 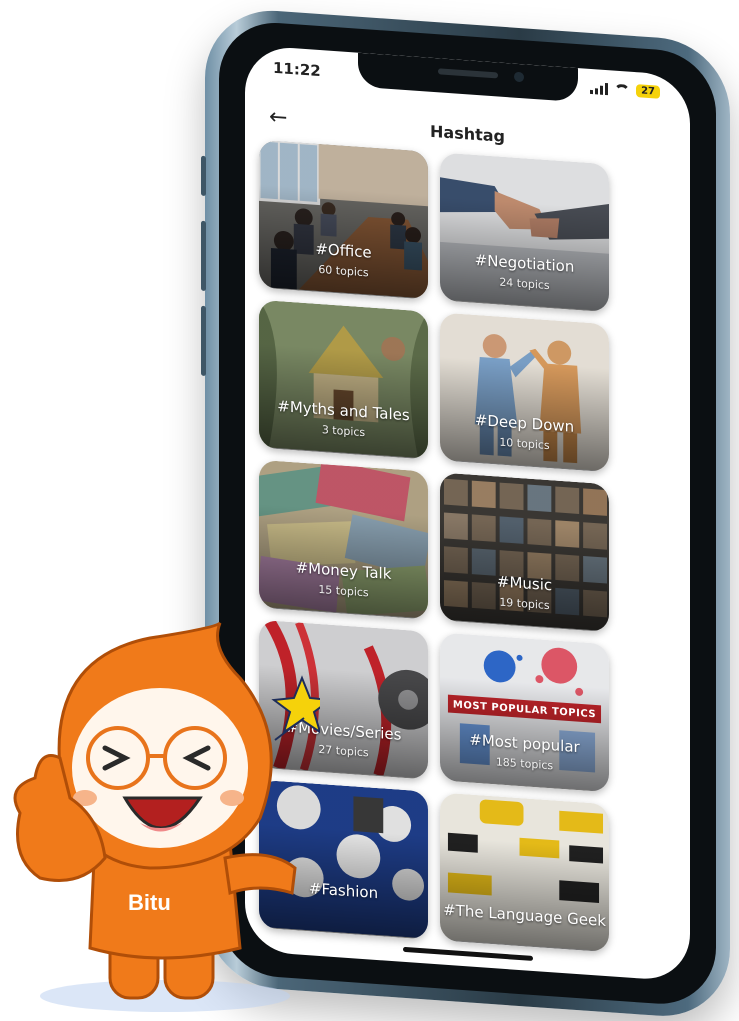 What do you see at coordinates (518, 77) in the screenshot?
I see `front-camera` at bounding box center [518, 77].